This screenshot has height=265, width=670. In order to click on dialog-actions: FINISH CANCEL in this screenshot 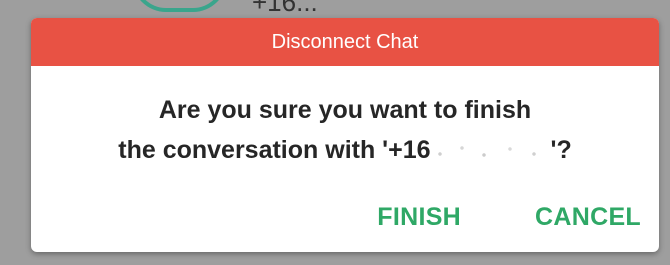, I will do `click(509, 217)`.